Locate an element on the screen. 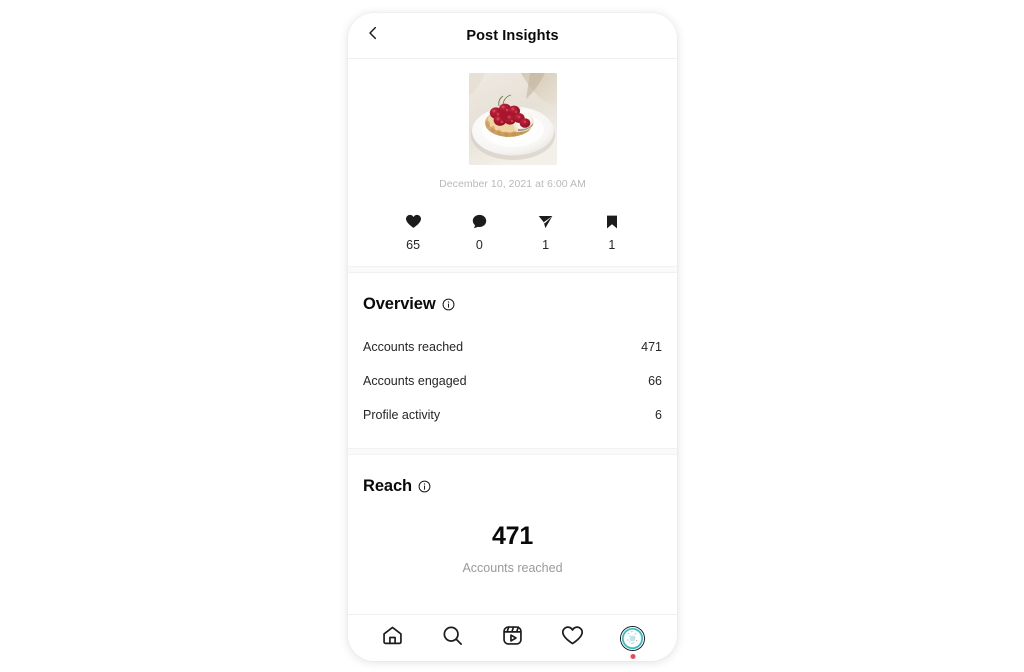 This screenshot has width=1024, height=672. metric-label: Profile activity is located at coordinates (402, 415).